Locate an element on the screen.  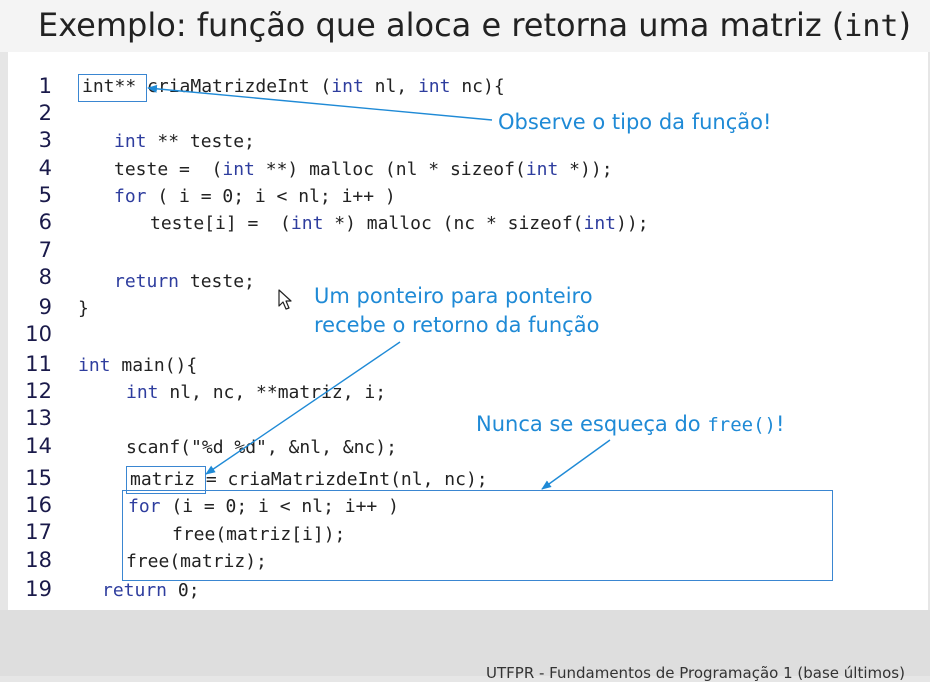
note-free-end: ! is located at coordinates (780, 424).